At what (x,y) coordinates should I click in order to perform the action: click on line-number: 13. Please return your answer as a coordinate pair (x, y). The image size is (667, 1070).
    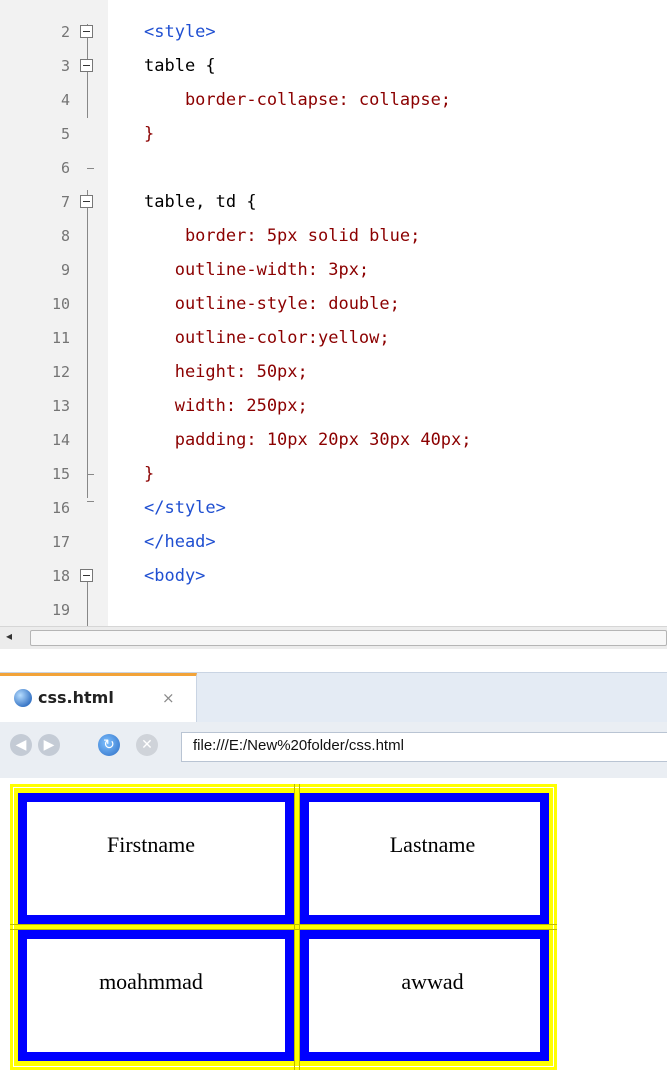
    Looking at the image, I should click on (60, 406).